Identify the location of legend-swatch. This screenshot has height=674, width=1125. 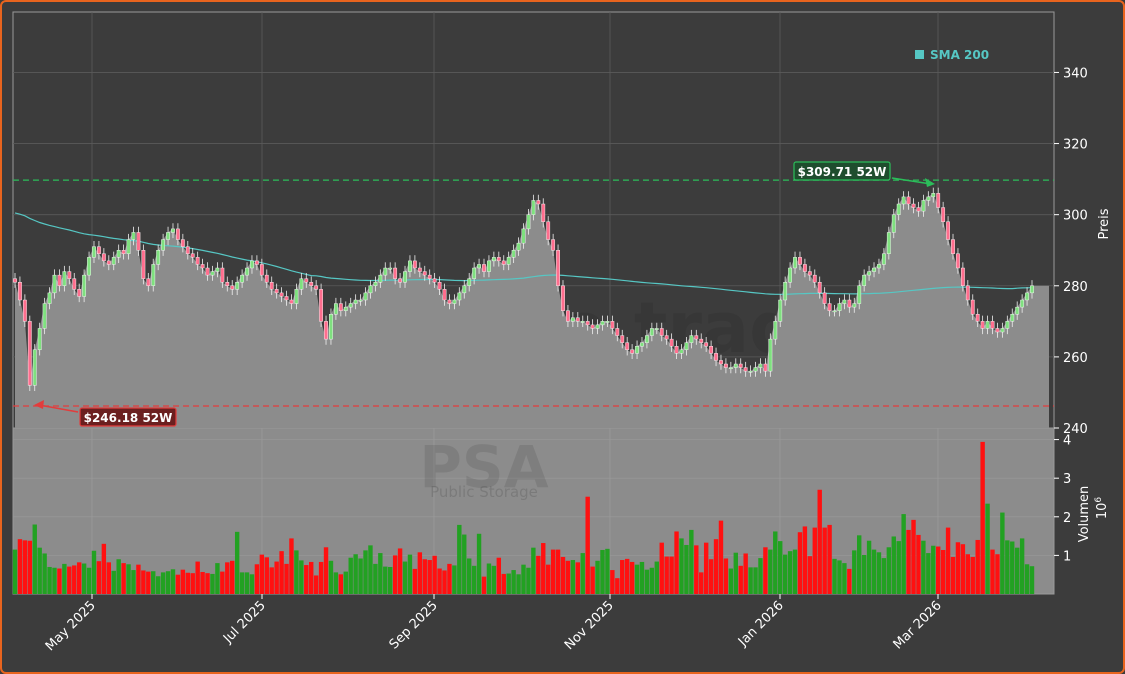
(919, 54).